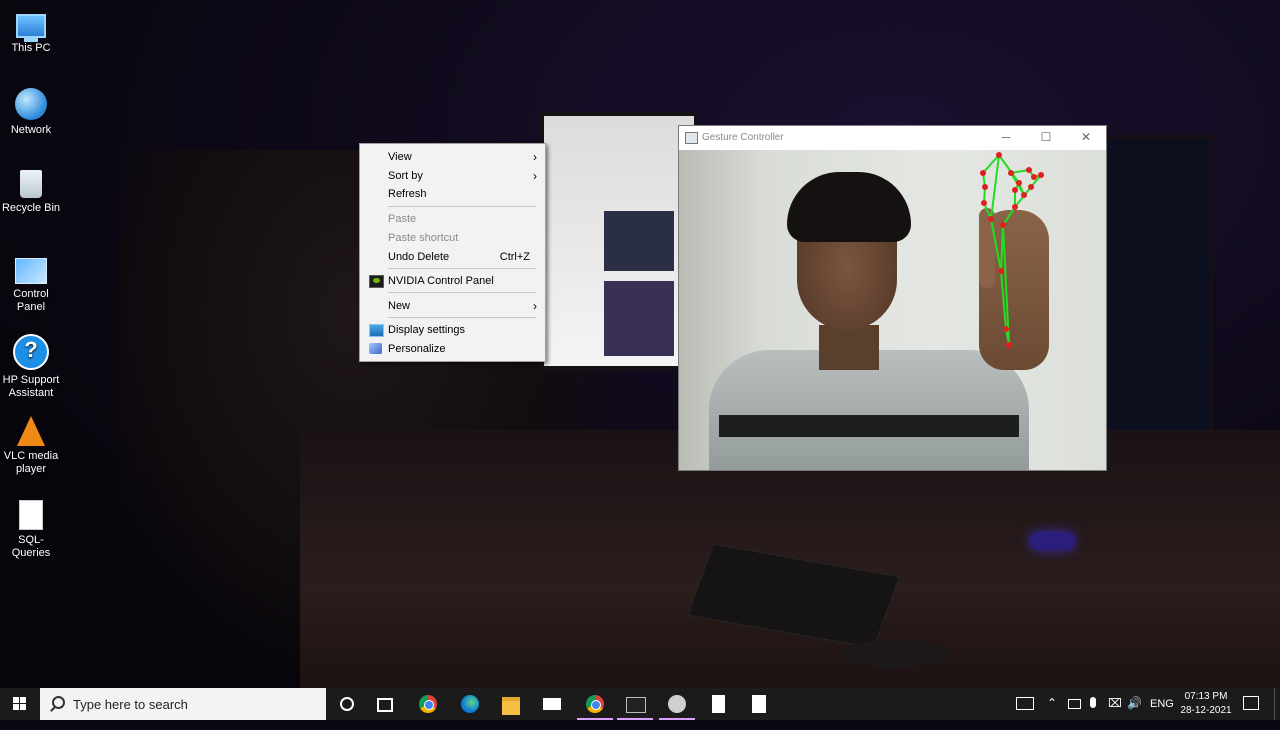 The image size is (1280, 730). Describe the element at coordinates (31, 515) in the screenshot. I see `text-file-icon` at that location.